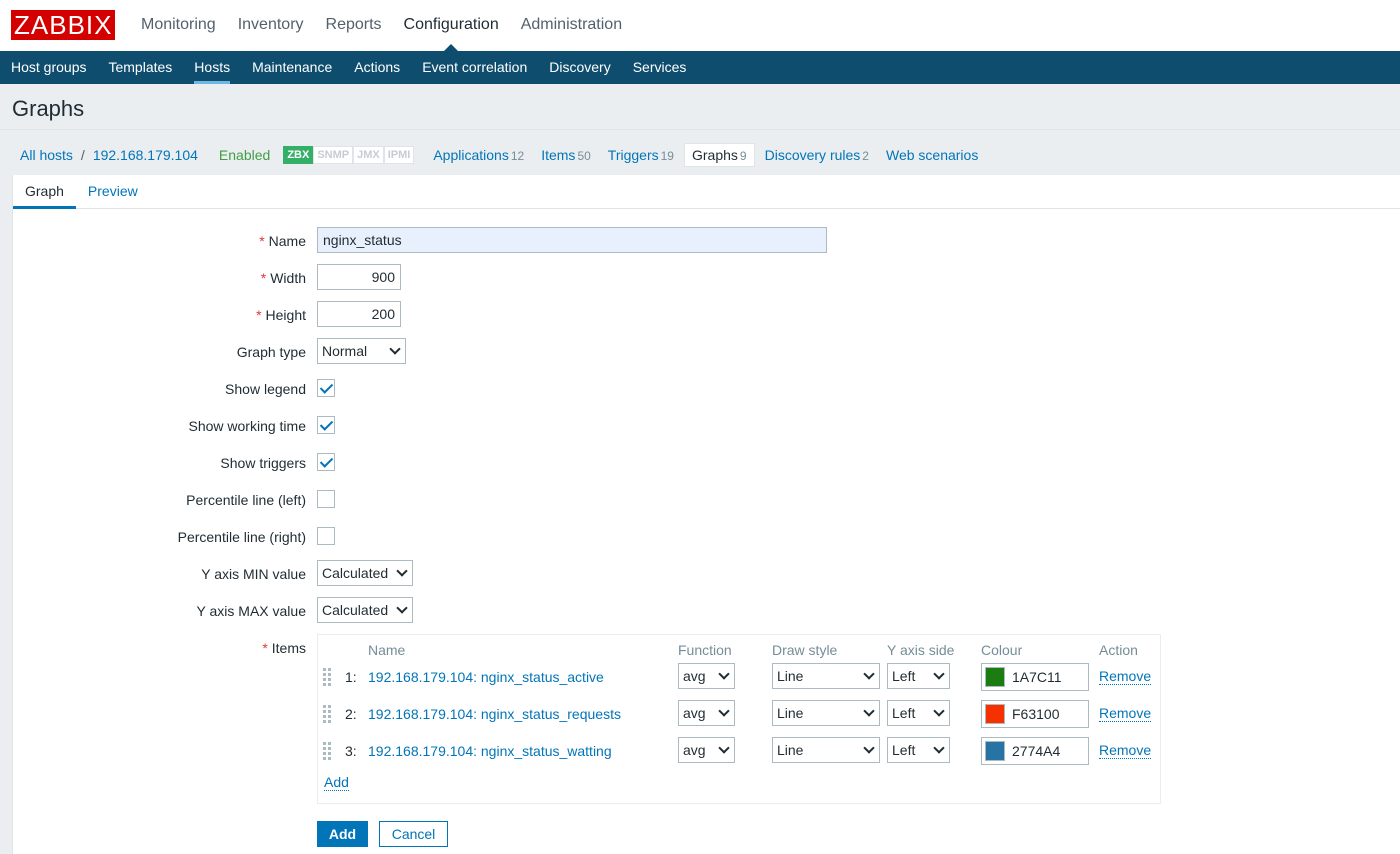 The height and width of the screenshot is (854, 1400). Describe the element at coordinates (326, 425) in the screenshot. I see `show-working-time-checkbox` at that location.